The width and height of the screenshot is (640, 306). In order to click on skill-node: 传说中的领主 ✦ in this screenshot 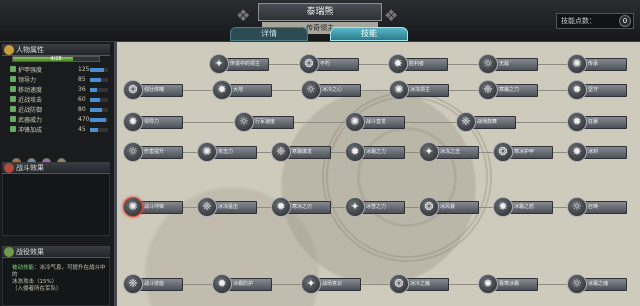, I will do `click(240, 64)`.